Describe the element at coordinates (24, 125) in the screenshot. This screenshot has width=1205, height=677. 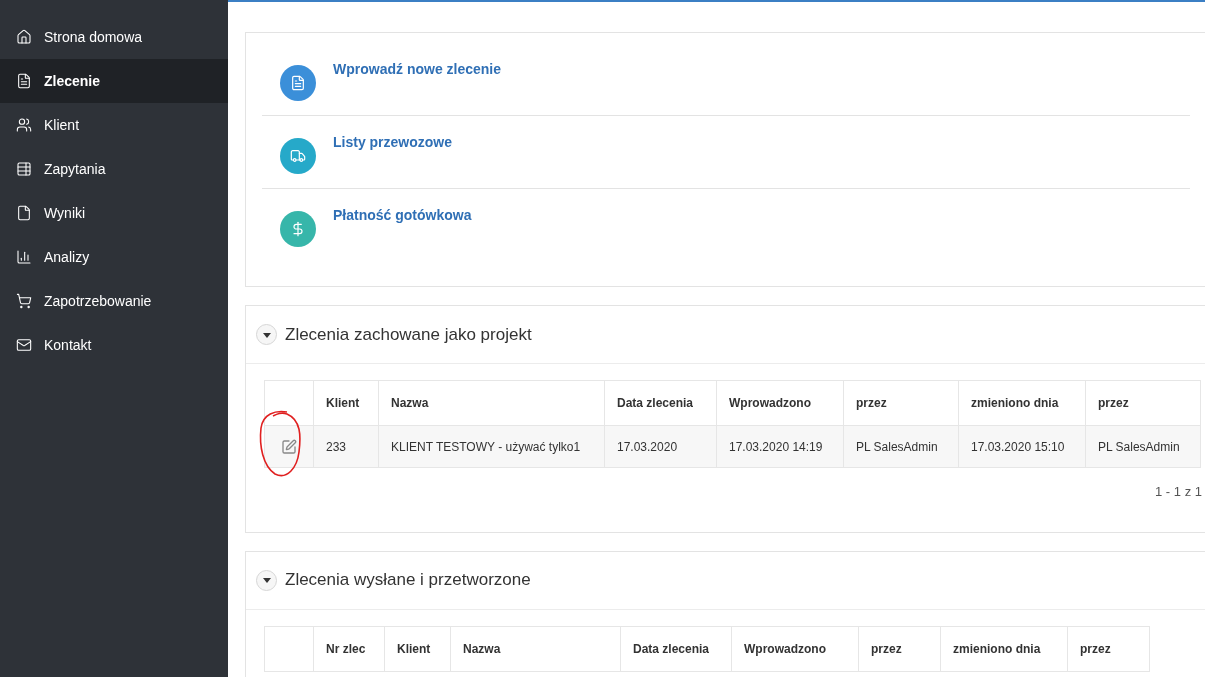
I see `users-icon` at that location.